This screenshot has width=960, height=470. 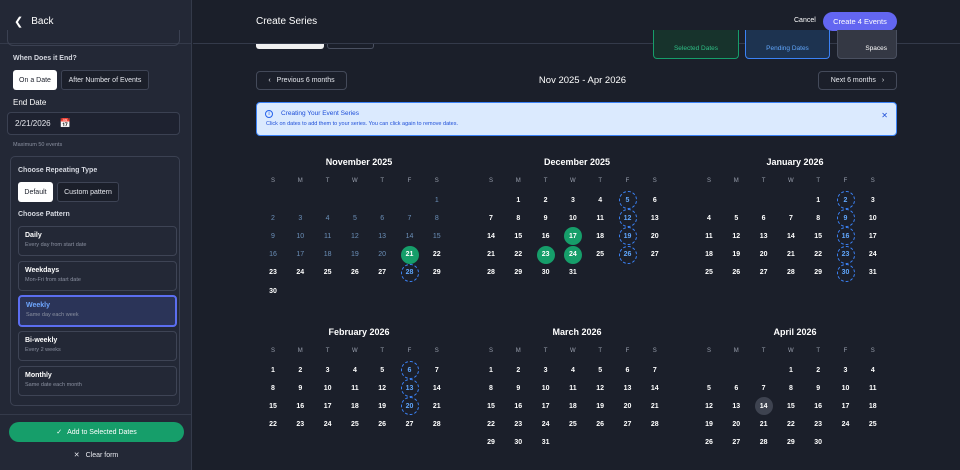 What do you see at coordinates (884, 115) in the screenshot?
I see `close-icon: ✕` at bounding box center [884, 115].